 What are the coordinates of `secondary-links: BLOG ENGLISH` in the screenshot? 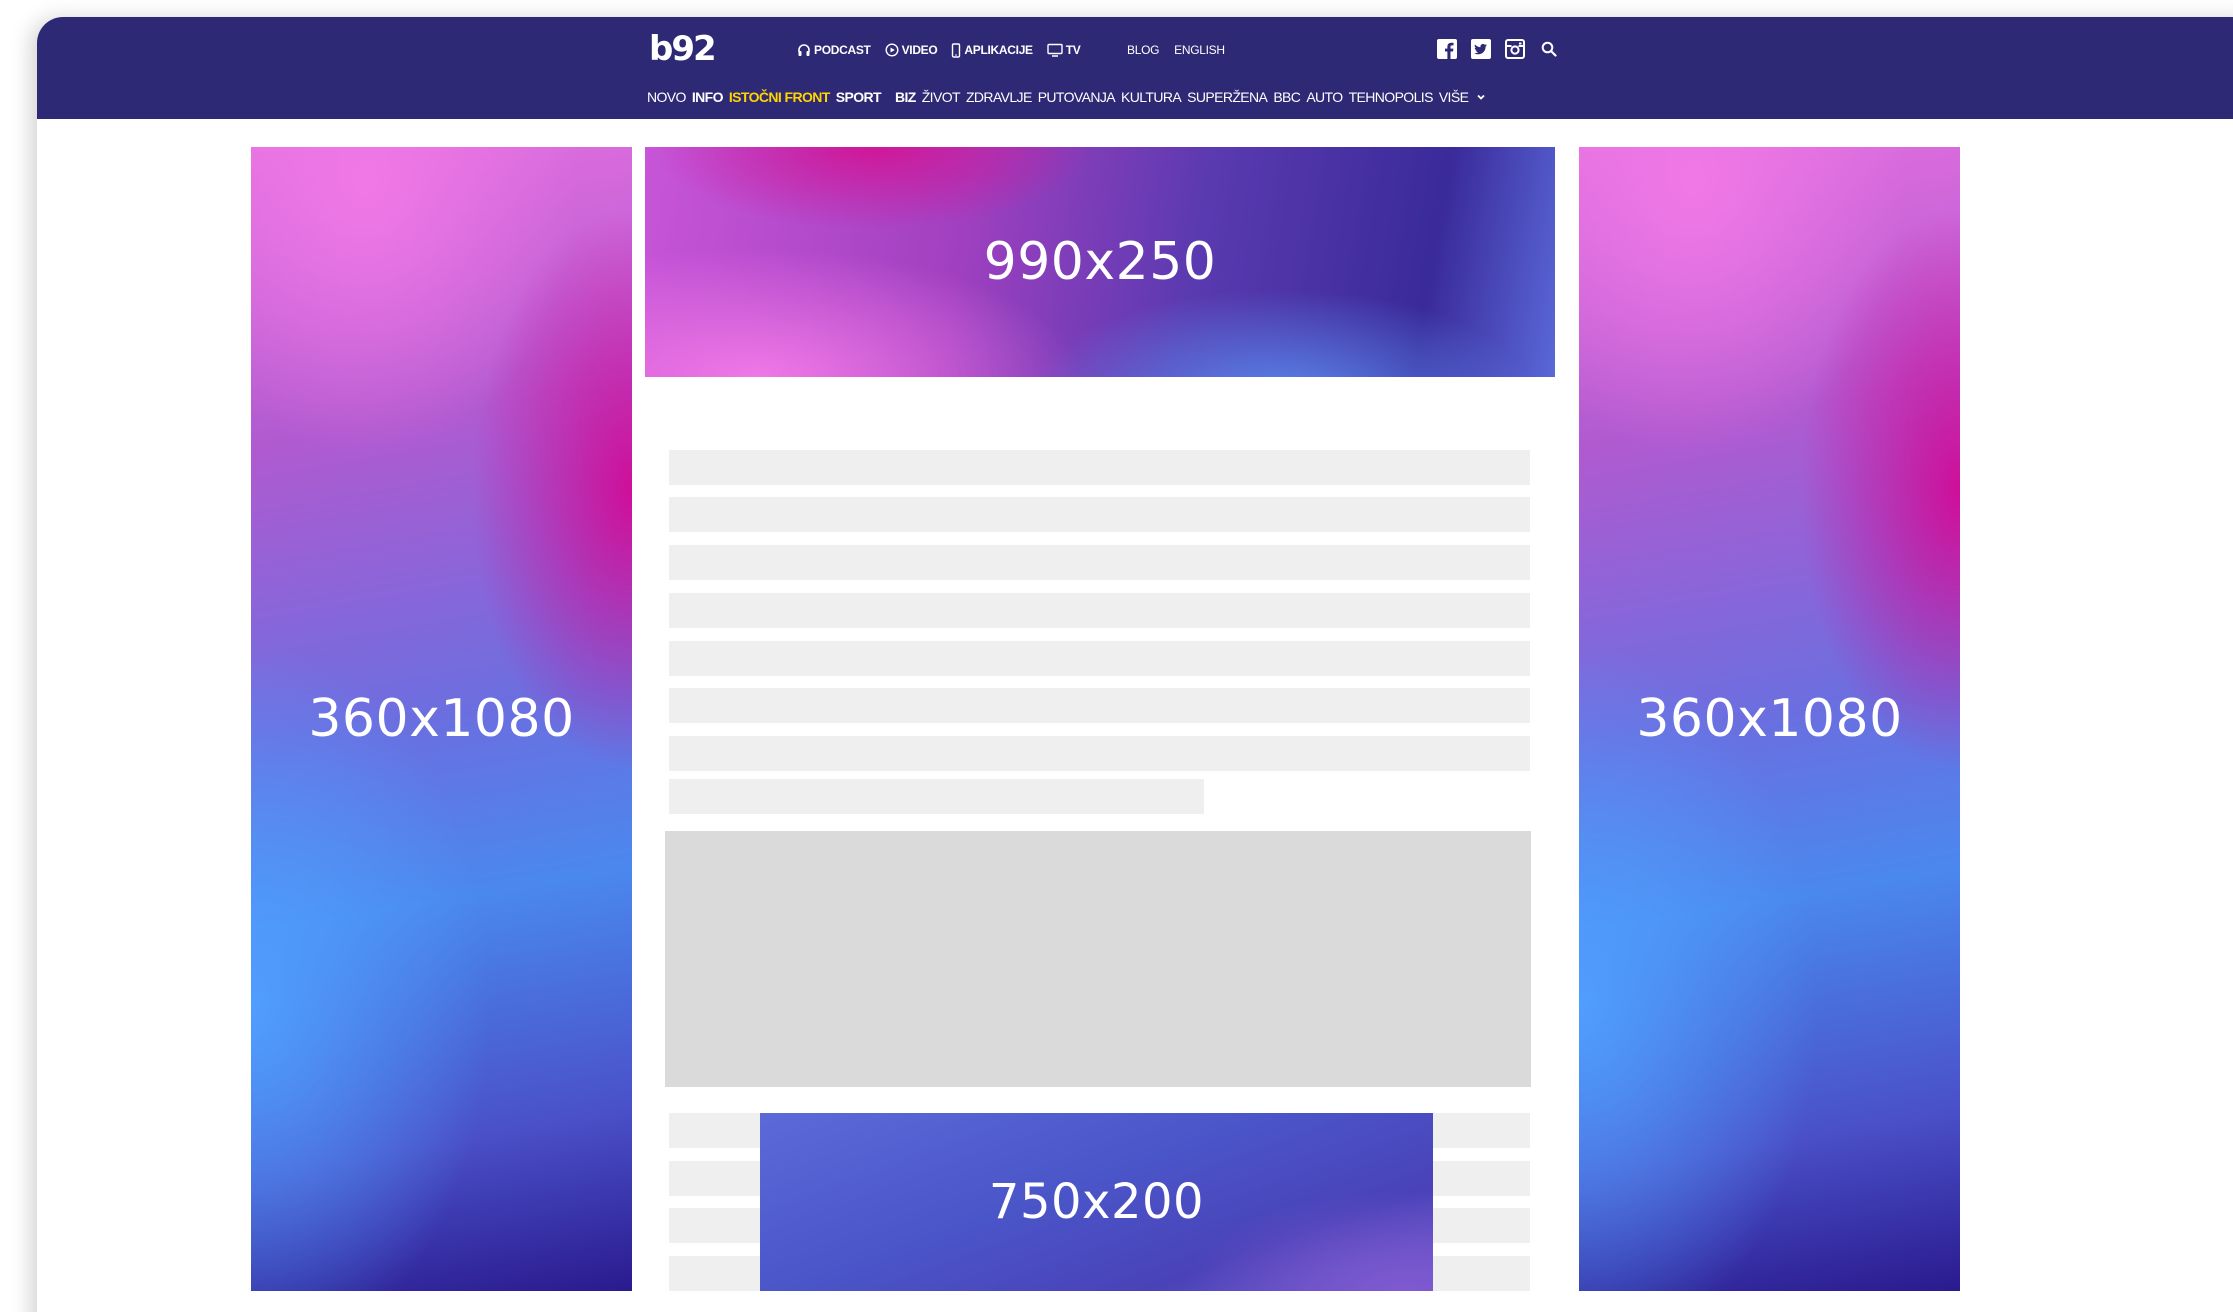 It's located at (1183, 50).